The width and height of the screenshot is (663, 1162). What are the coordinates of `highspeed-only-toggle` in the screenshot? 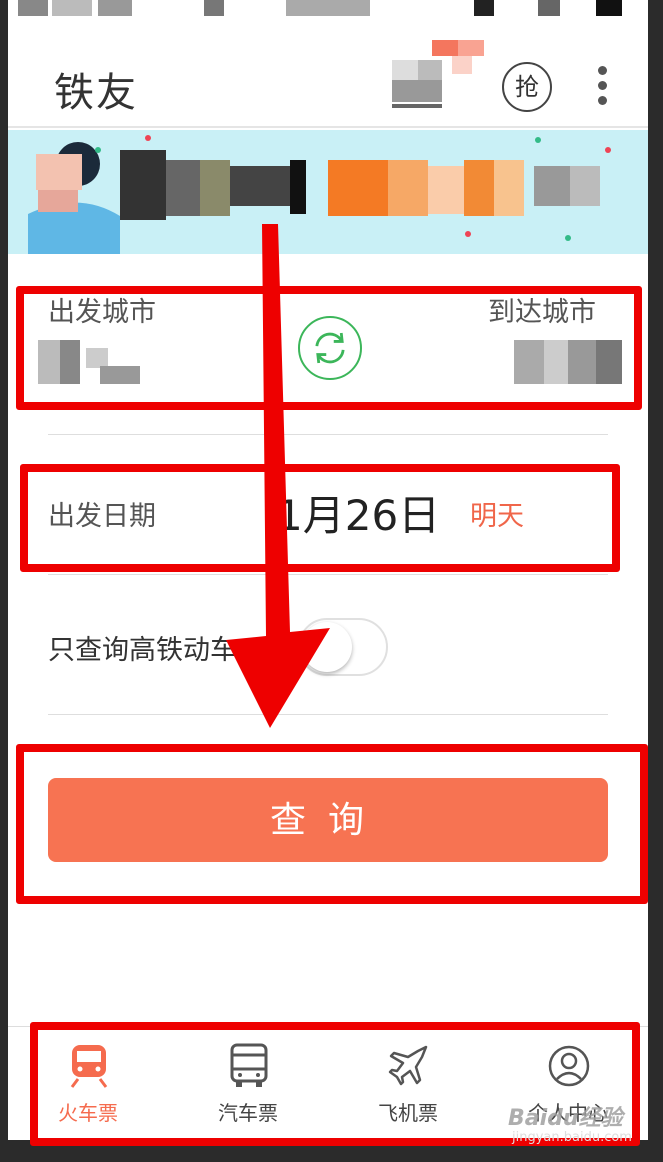 It's located at (343, 647).